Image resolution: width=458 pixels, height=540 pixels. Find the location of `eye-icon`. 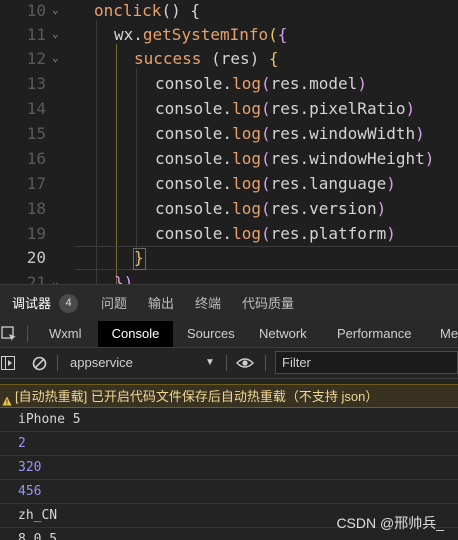

eye-icon is located at coordinates (245, 363).